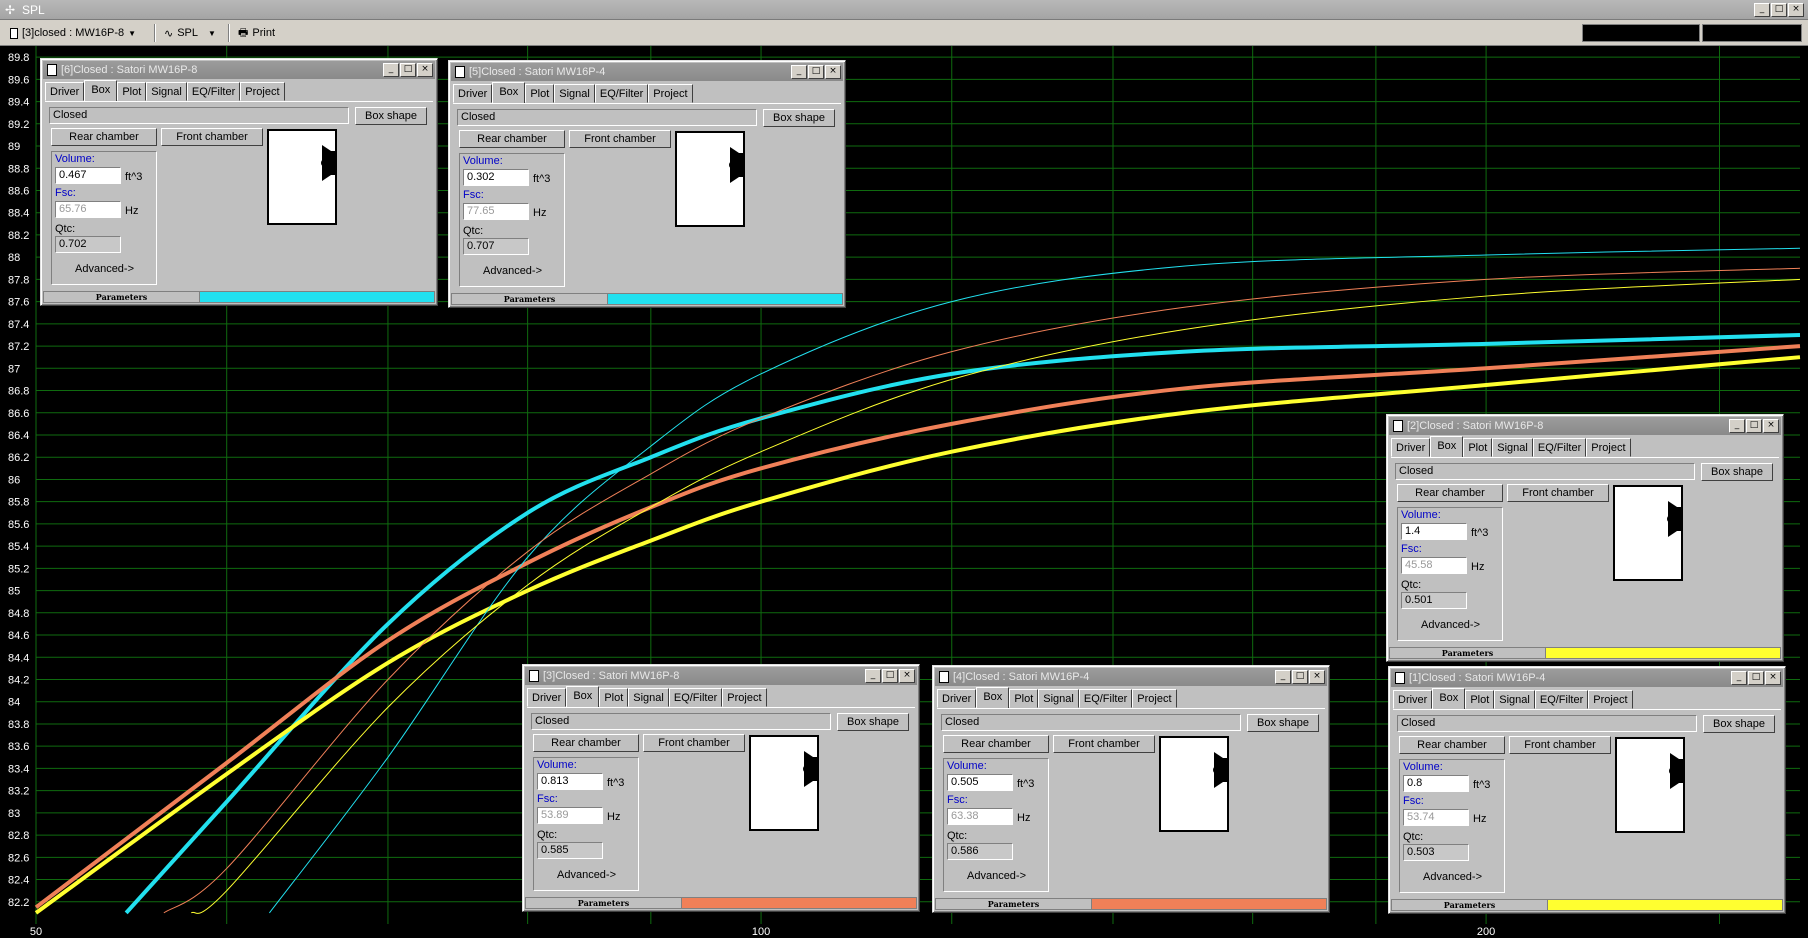 The image size is (1808, 938). Describe the element at coordinates (570, 815) in the screenshot. I see `fsc-input: 53.89` at that location.